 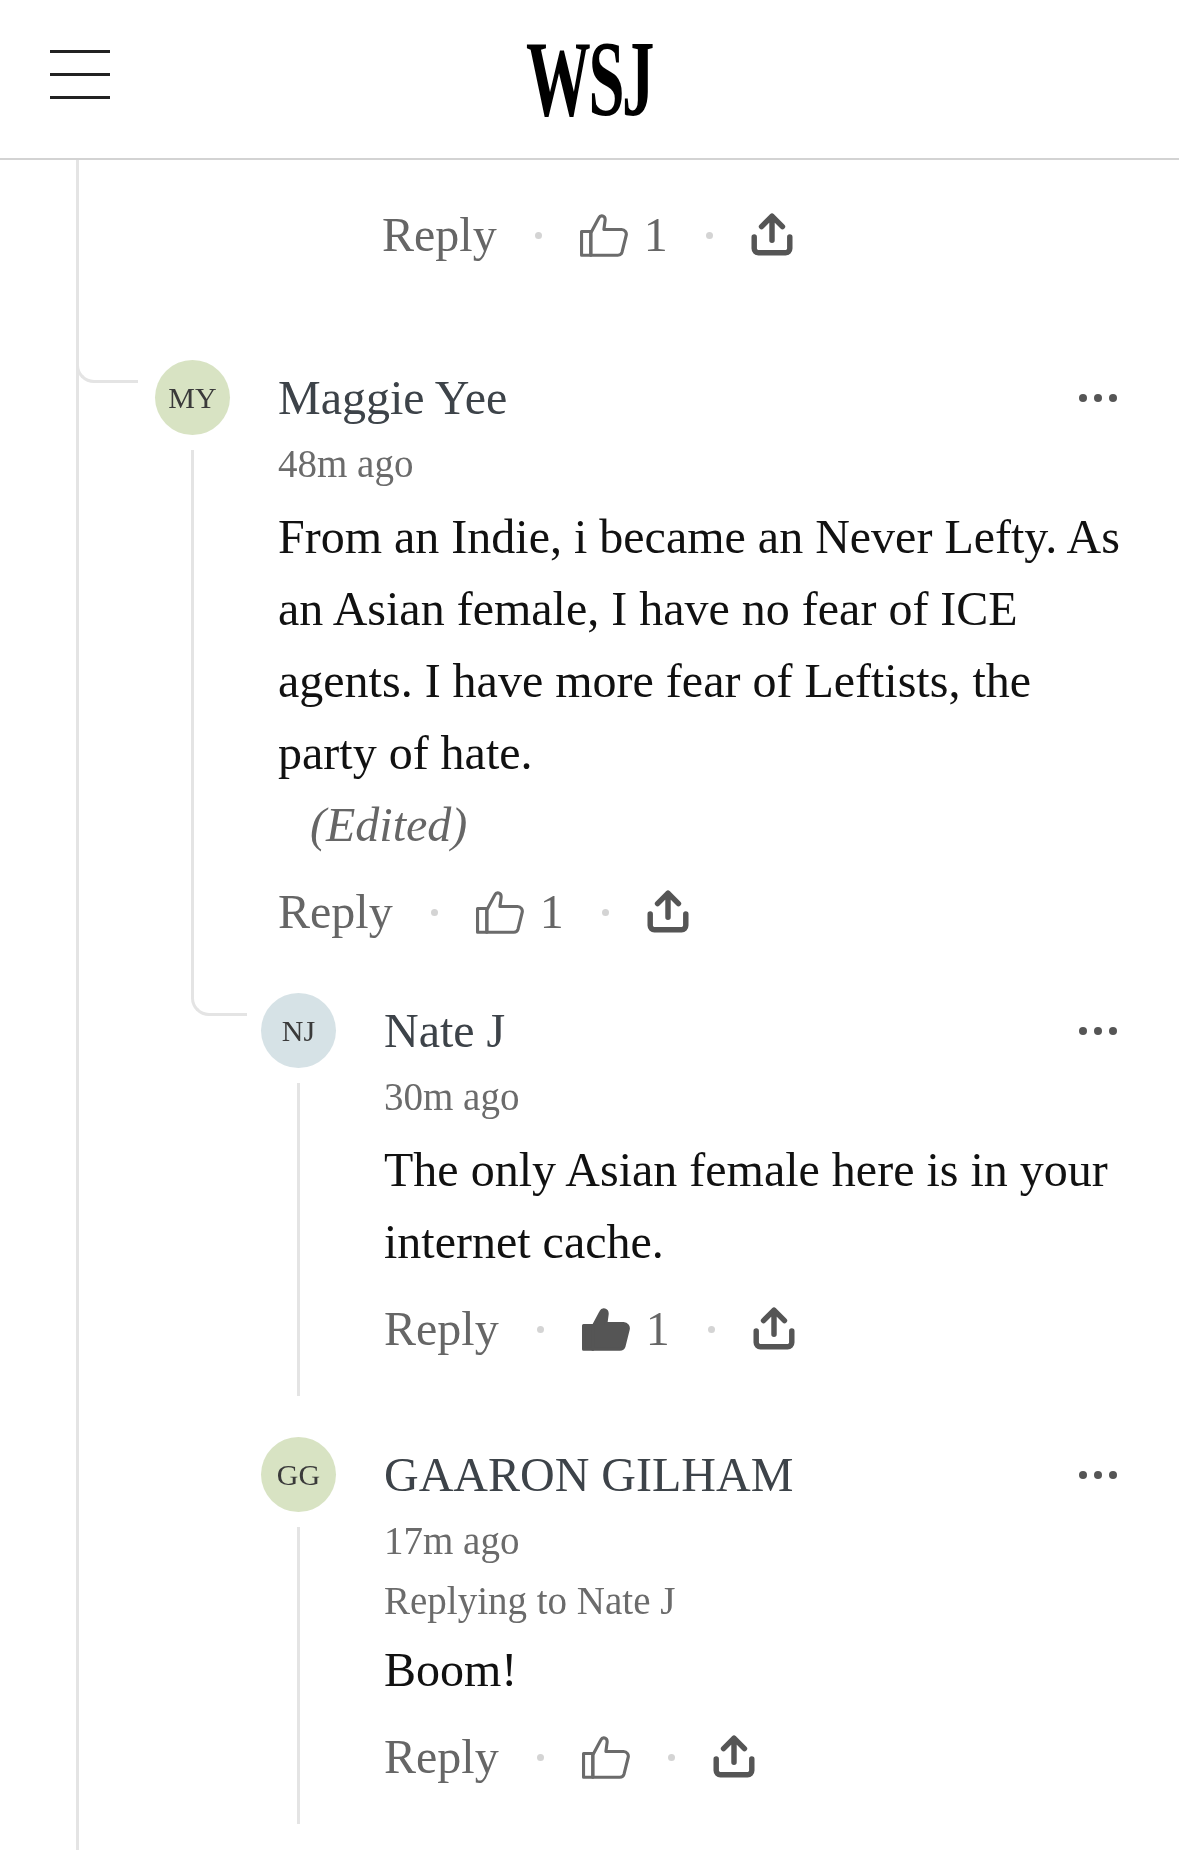 I want to click on user-avatar: NJ, so click(x=298, y=1030).